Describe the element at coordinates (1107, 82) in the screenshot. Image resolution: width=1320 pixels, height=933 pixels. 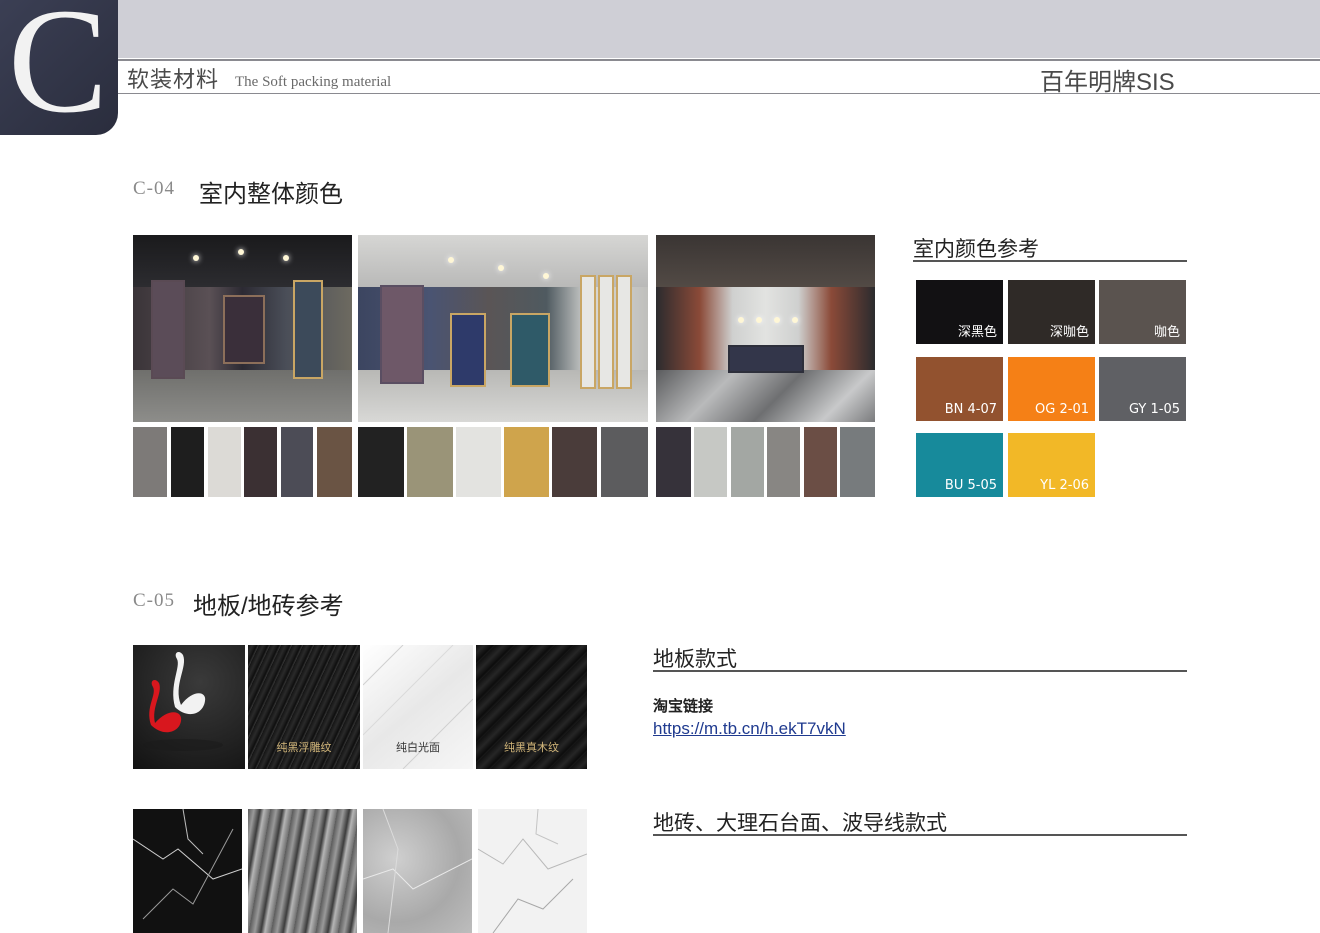
I see `header-brand: 百年明牌SIS` at that location.